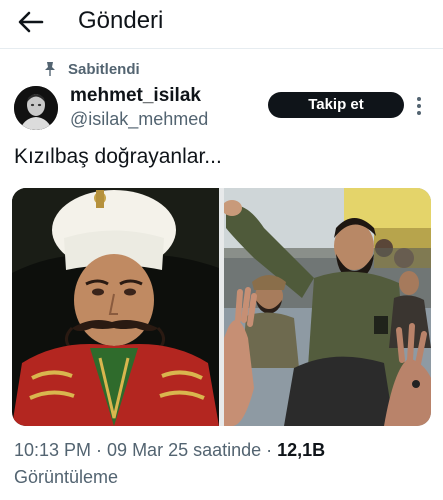 Image resolution: width=443 pixels, height=500 pixels. What do you see at coordinates (139, 119) in the screenshot?
I see `author-handle: @isilak_mehmed` at bounding box center [139, 119].